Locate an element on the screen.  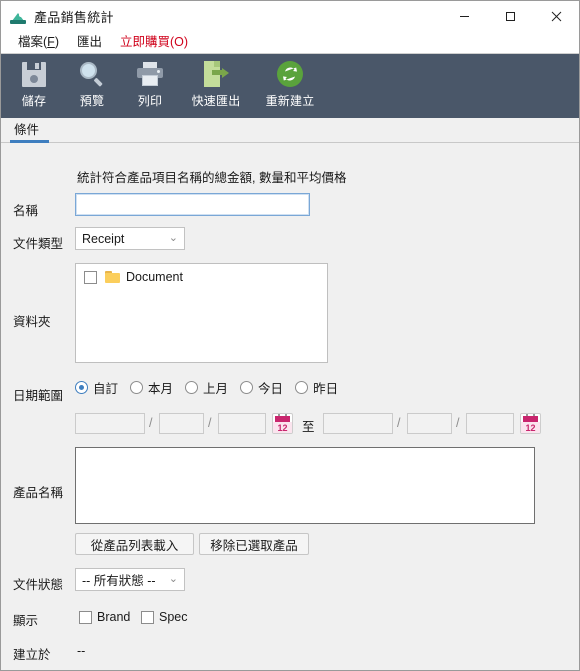
date-range-option-yesterday-label: 昨日 is located at coordinates (326, 389).